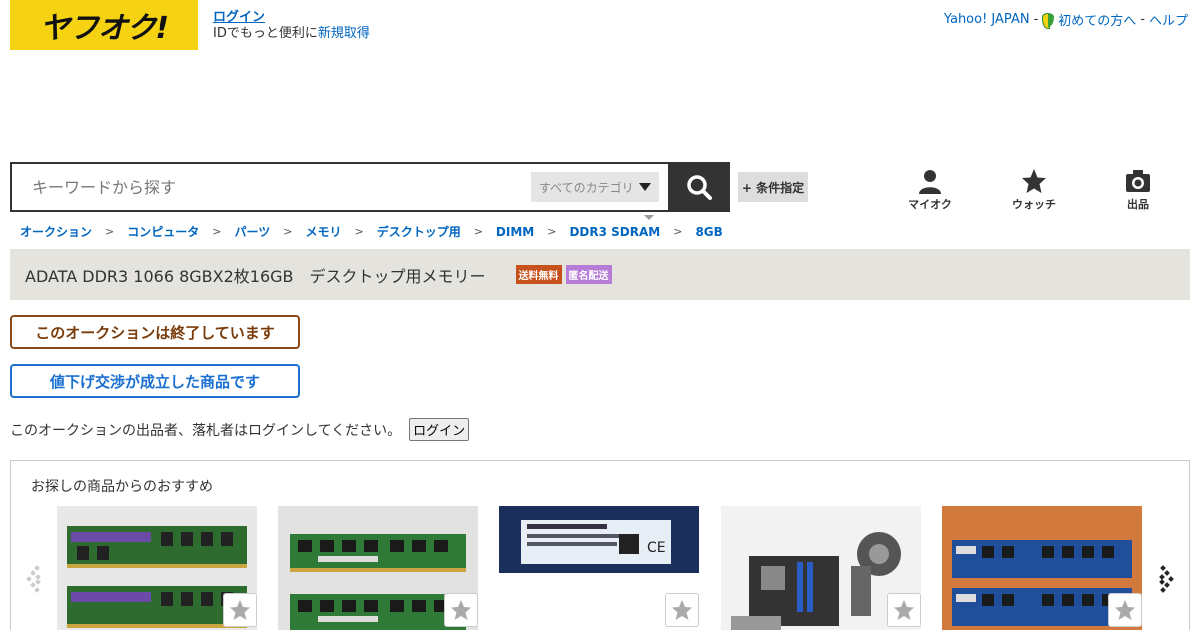  Describe the element at coordinates (370, 187) in the screenshot. I see `search-bar: すべてのカテゴリ` at that location.